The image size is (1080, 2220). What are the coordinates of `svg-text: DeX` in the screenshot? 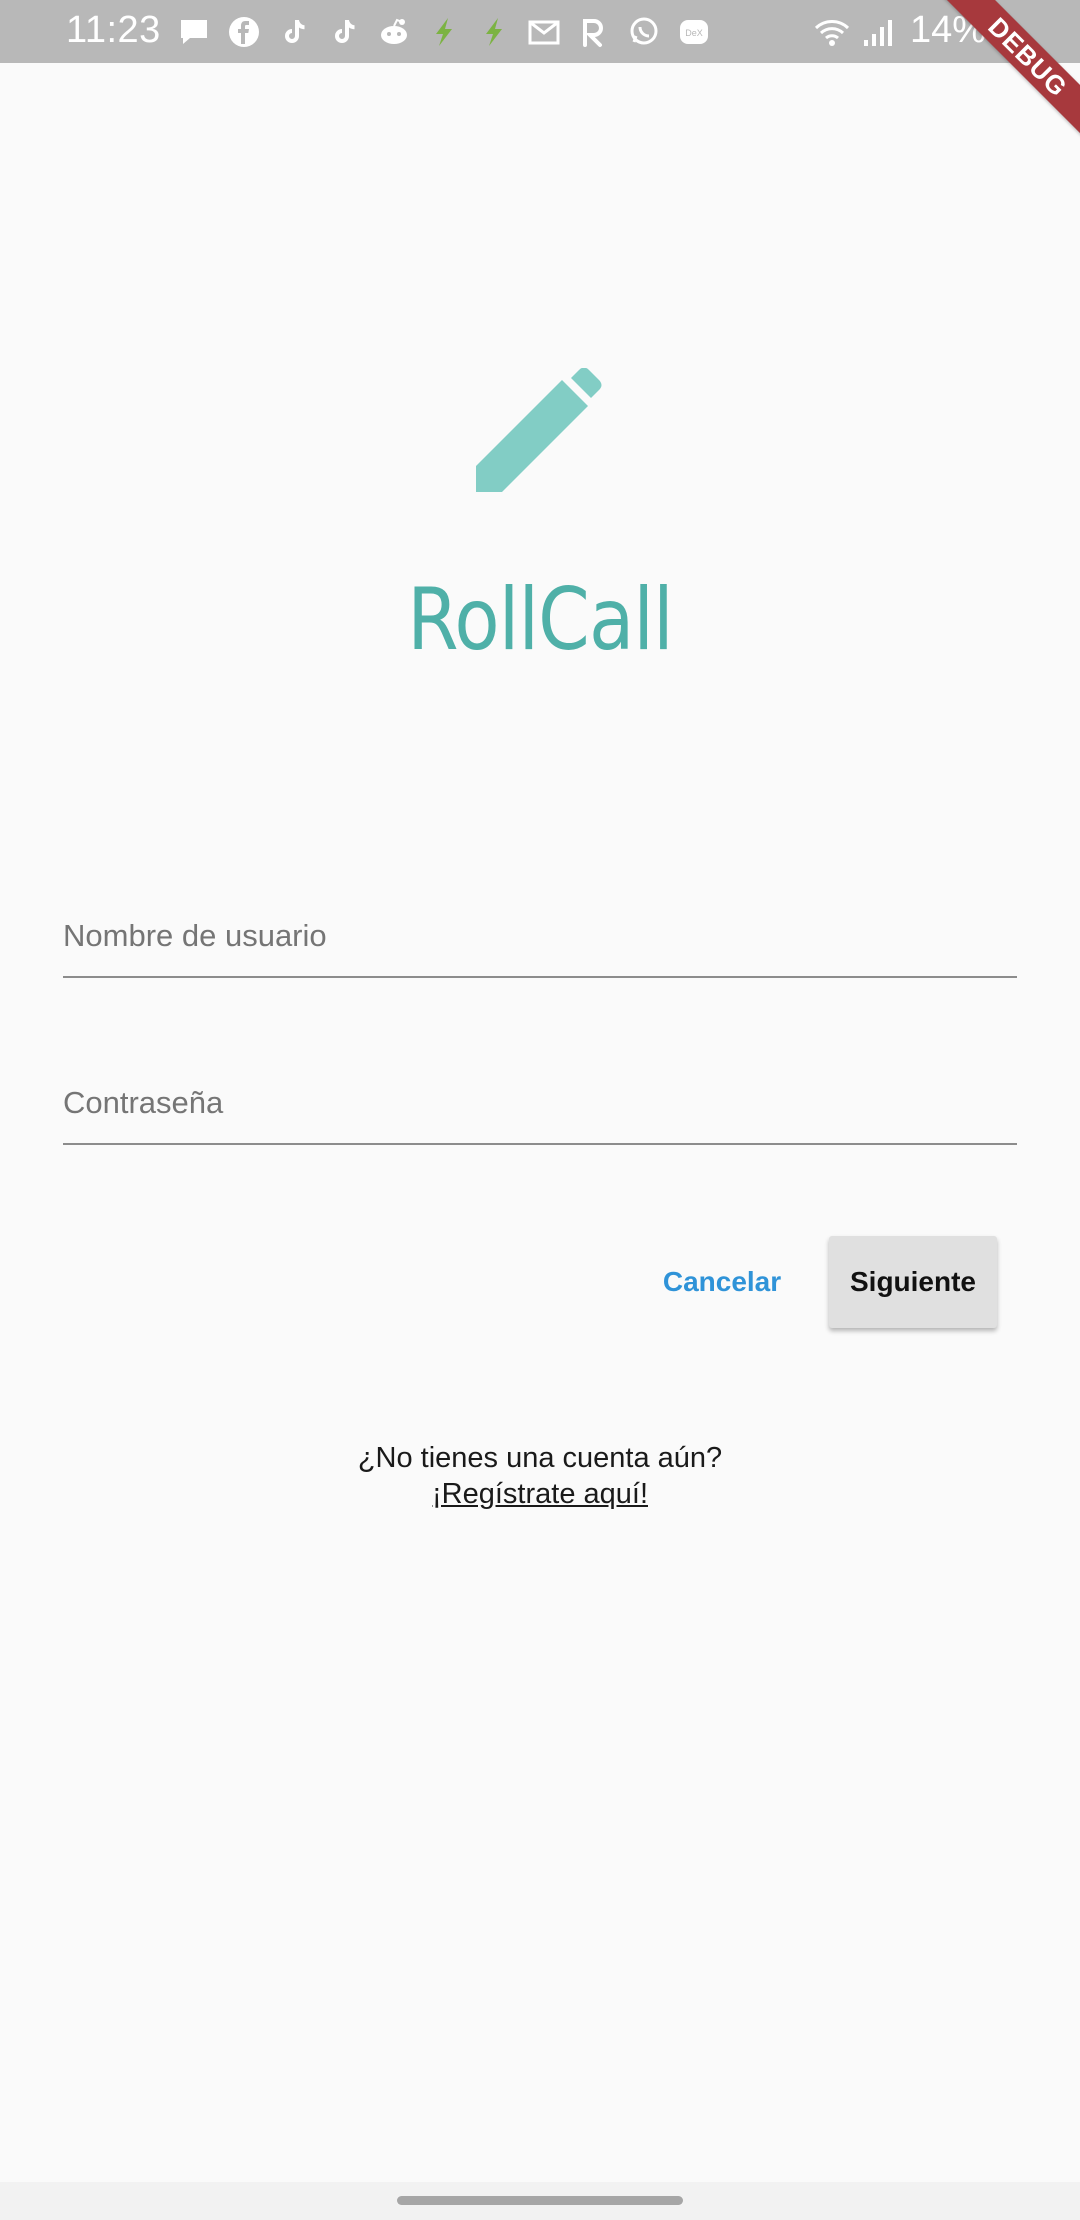 It's located at (694, 33).